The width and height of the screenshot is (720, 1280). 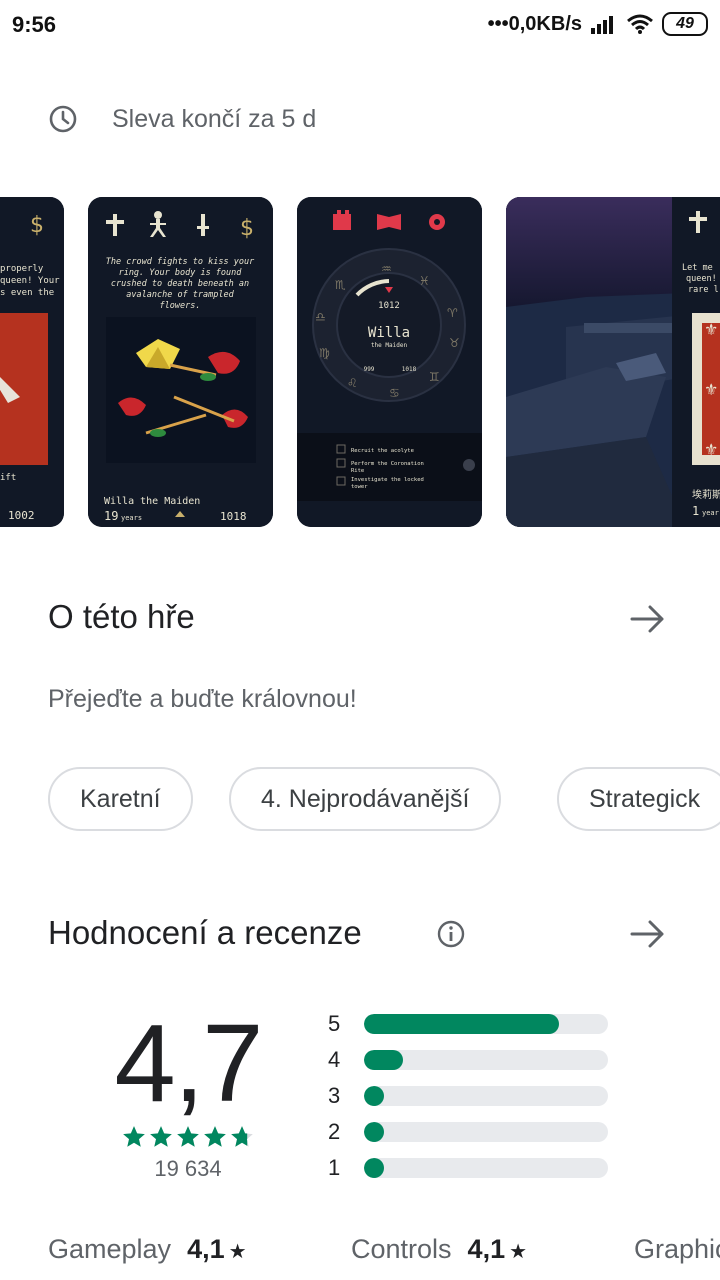 I want to click on shot2-name: Willa the Maiden, so click(x=152, y=501).